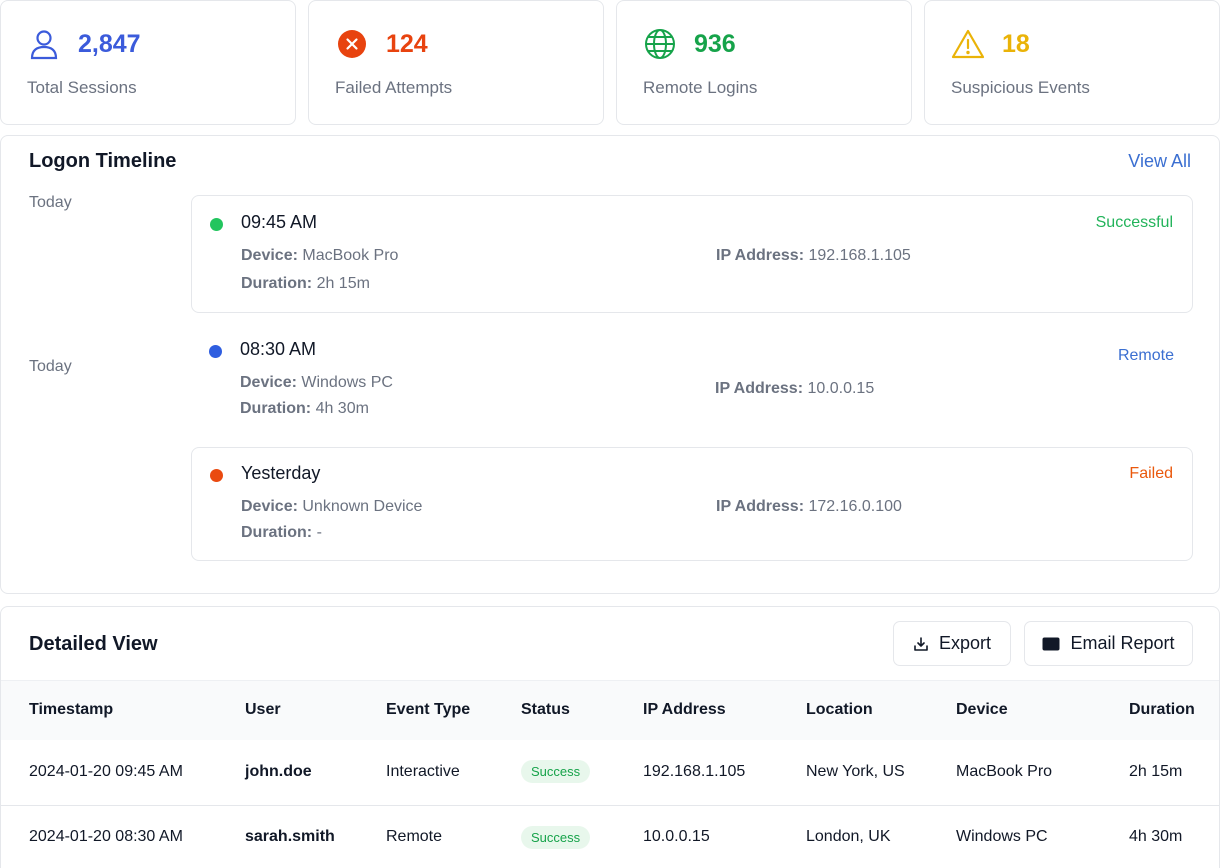 The image size is (1220, 868). What do you see at coordinates (1020, 87) in the screenshot?
I see `stat-label: Suspicious Events` at bounding box center [1020, 87].